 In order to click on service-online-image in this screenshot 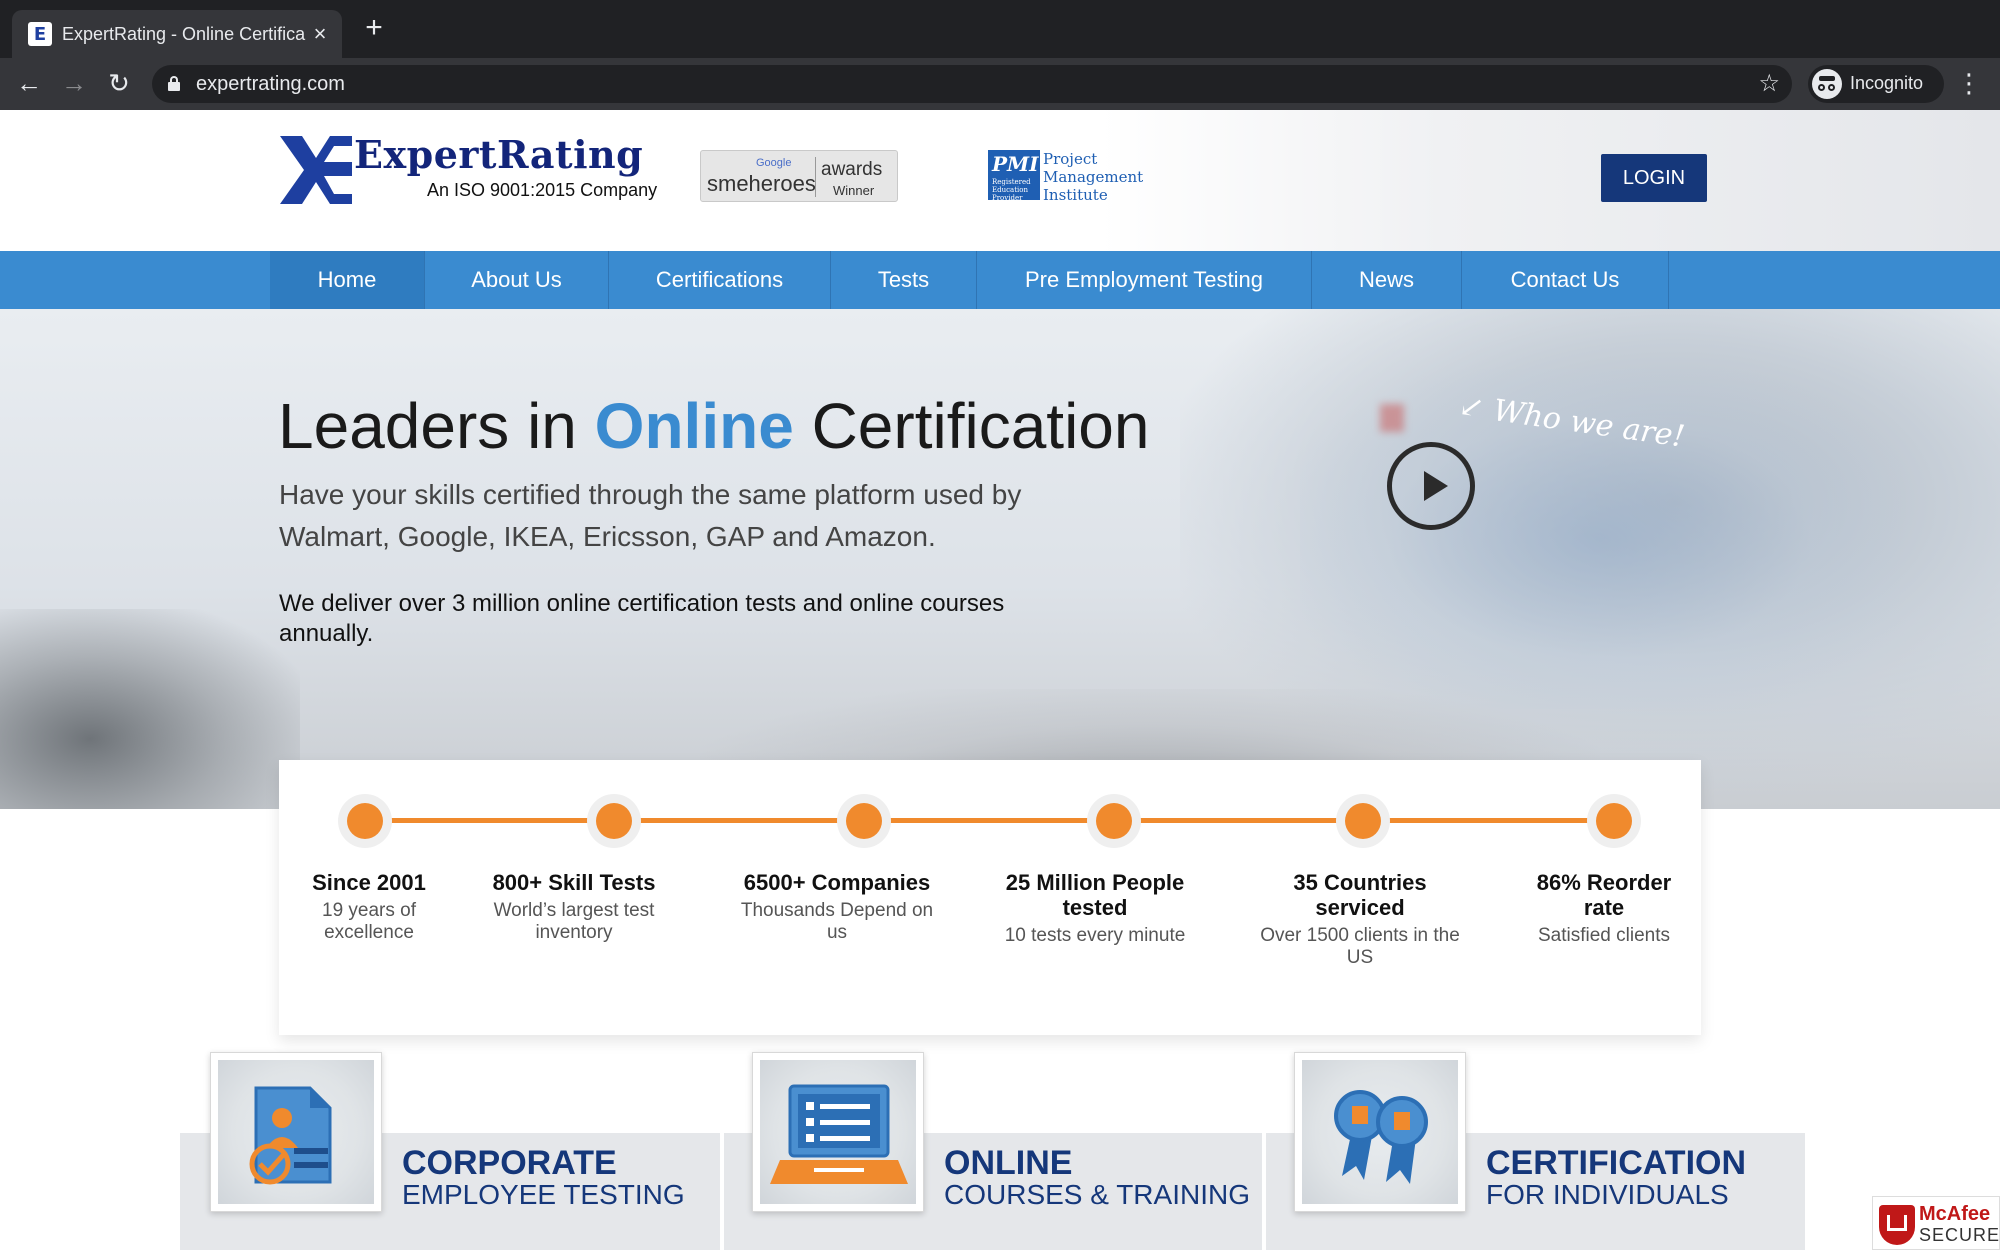, I will do `click(838, 1132)`.